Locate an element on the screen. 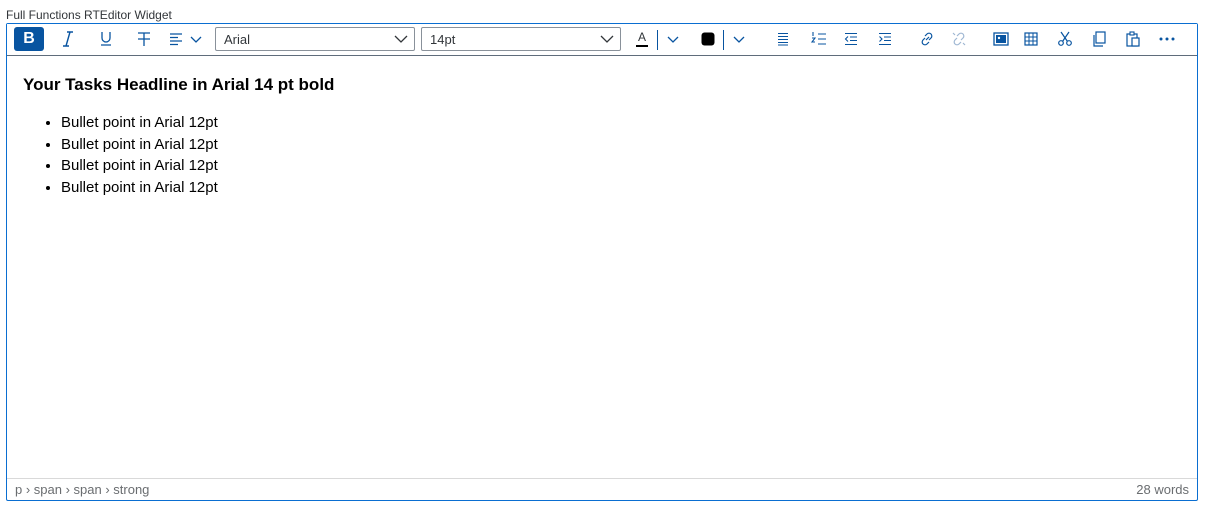 Image resolution: width=1208 pixels, height=512 pixels. copy-icon is located at coordinates (1099, 39).